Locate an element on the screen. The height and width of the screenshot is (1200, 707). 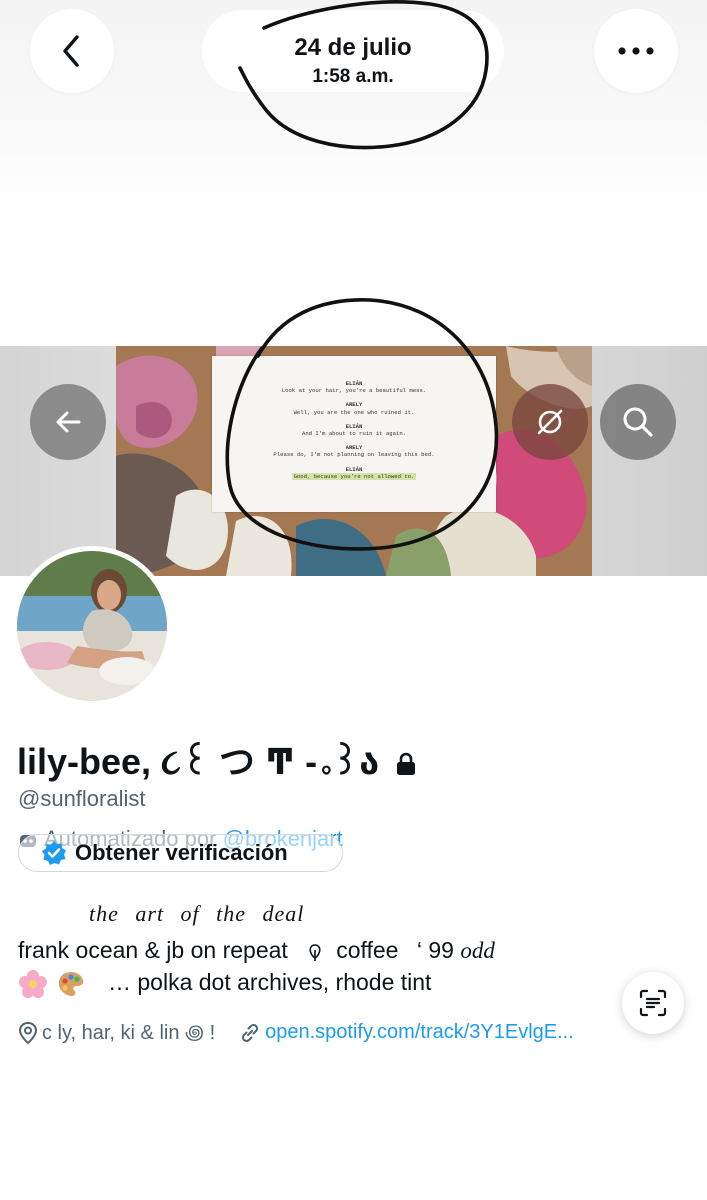
arrow-left-icon is located at coordinates (68, 422).